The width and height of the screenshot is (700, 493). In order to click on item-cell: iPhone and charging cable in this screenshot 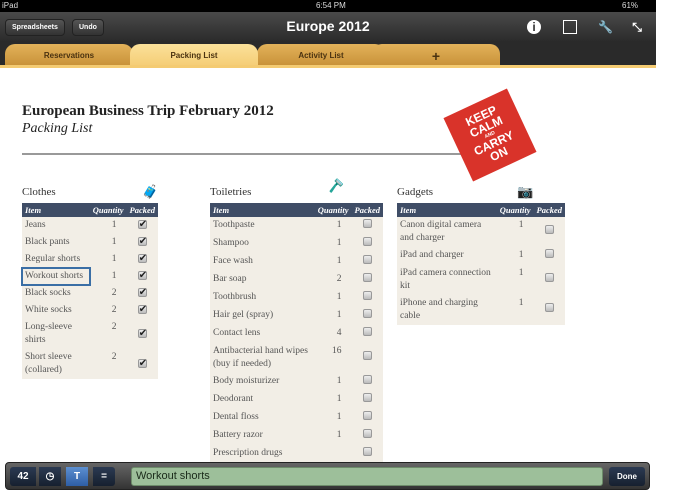, I will do `click(447, 310)`.